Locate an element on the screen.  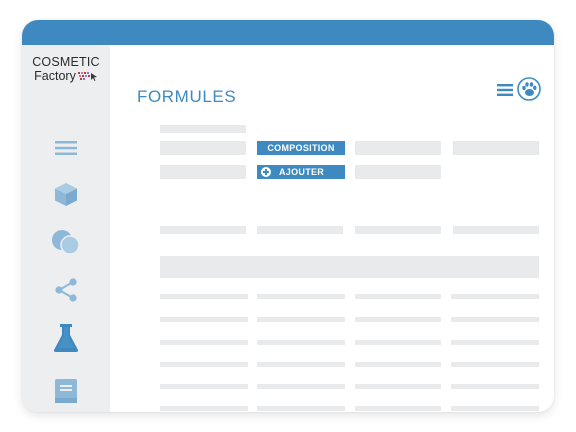
add-button-label: AJOUTER is located at coordinates (302, 172).